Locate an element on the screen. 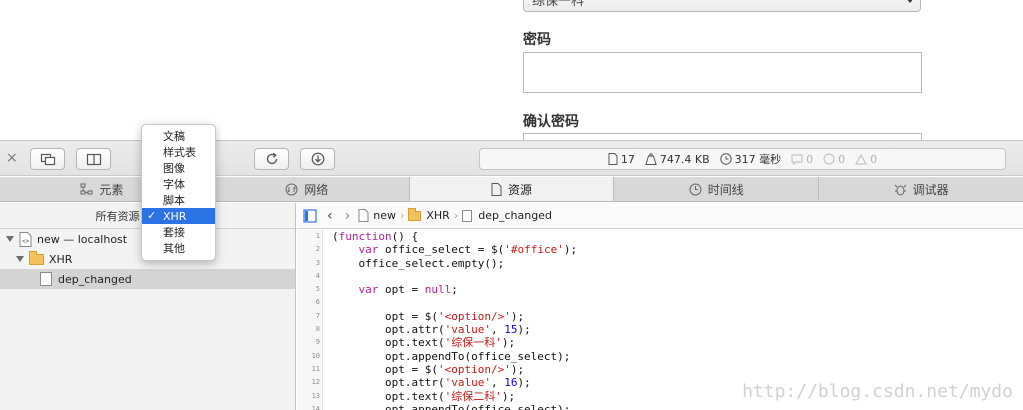  tab-network: 网络 is located at coordinates (307, 189).